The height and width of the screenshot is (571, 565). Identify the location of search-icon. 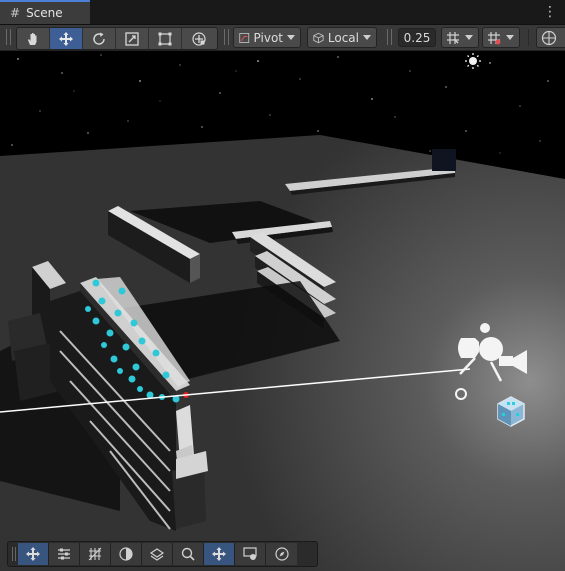
(188, 554).